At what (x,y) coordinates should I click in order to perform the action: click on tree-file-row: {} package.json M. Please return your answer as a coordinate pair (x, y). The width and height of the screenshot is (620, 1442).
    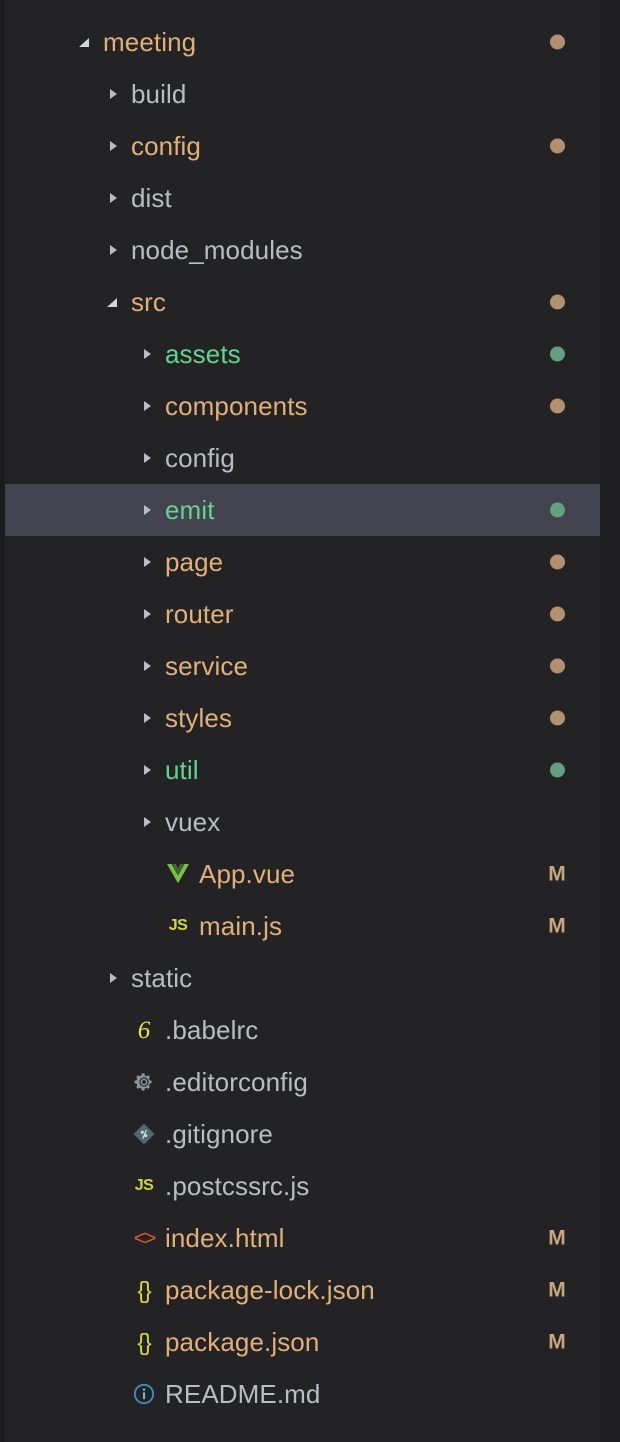
    Looking at the image, I should click on (302, 1342).